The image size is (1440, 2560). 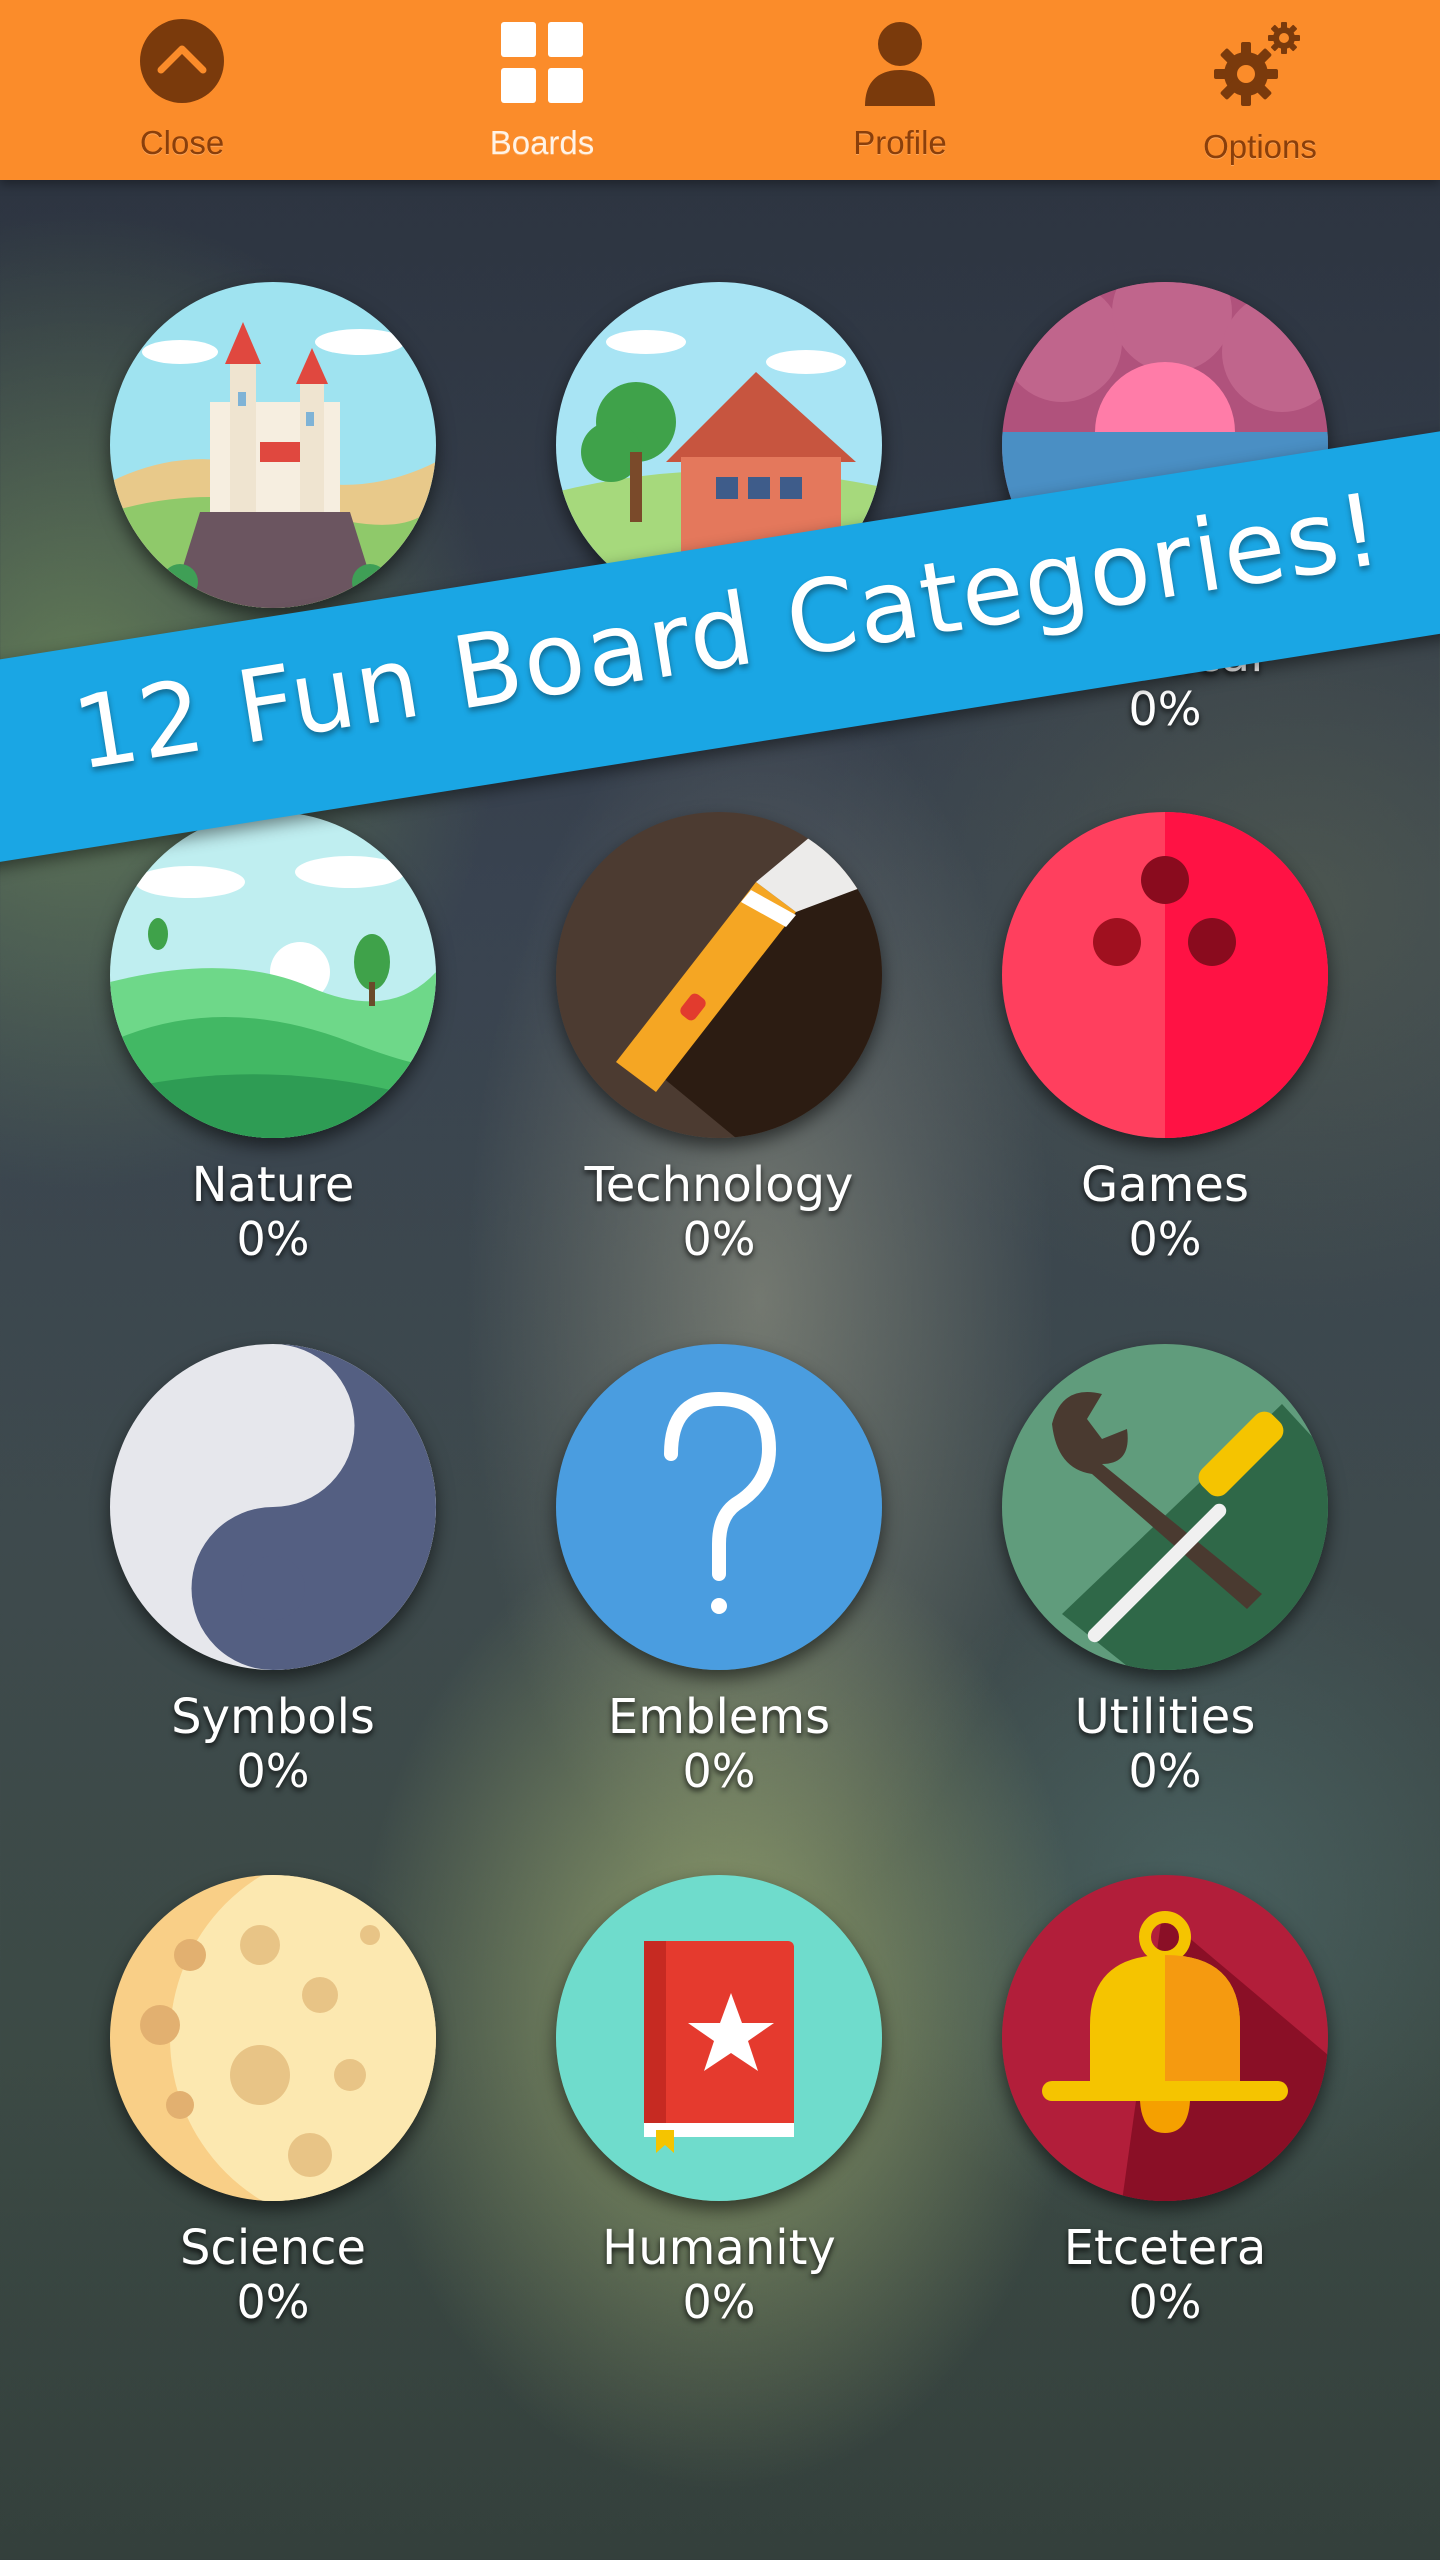 What do you see at coordinates (273, 2248) in the screenshot?
I see `category-name: Science` at bounding box center [273, 2248].